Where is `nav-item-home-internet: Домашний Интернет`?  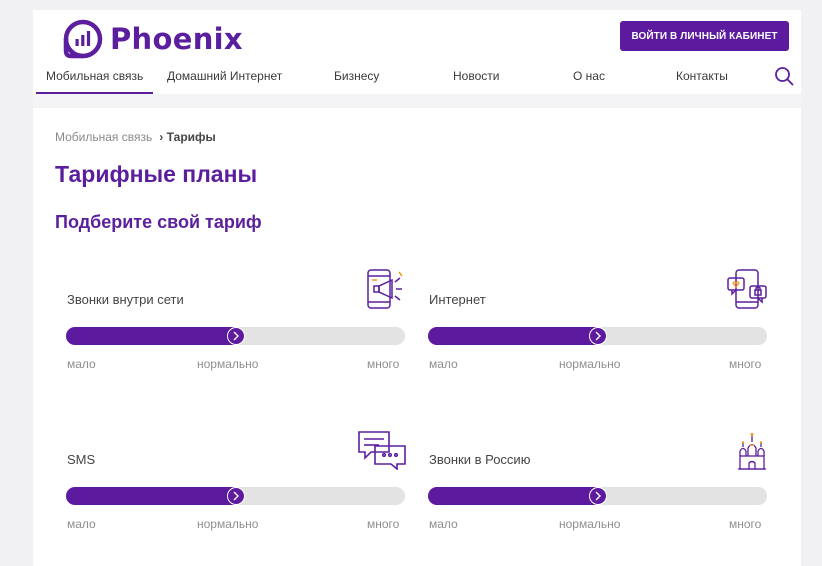
nav-item-home-internet: Домашний Интернет is located at coordinates (224, 76).